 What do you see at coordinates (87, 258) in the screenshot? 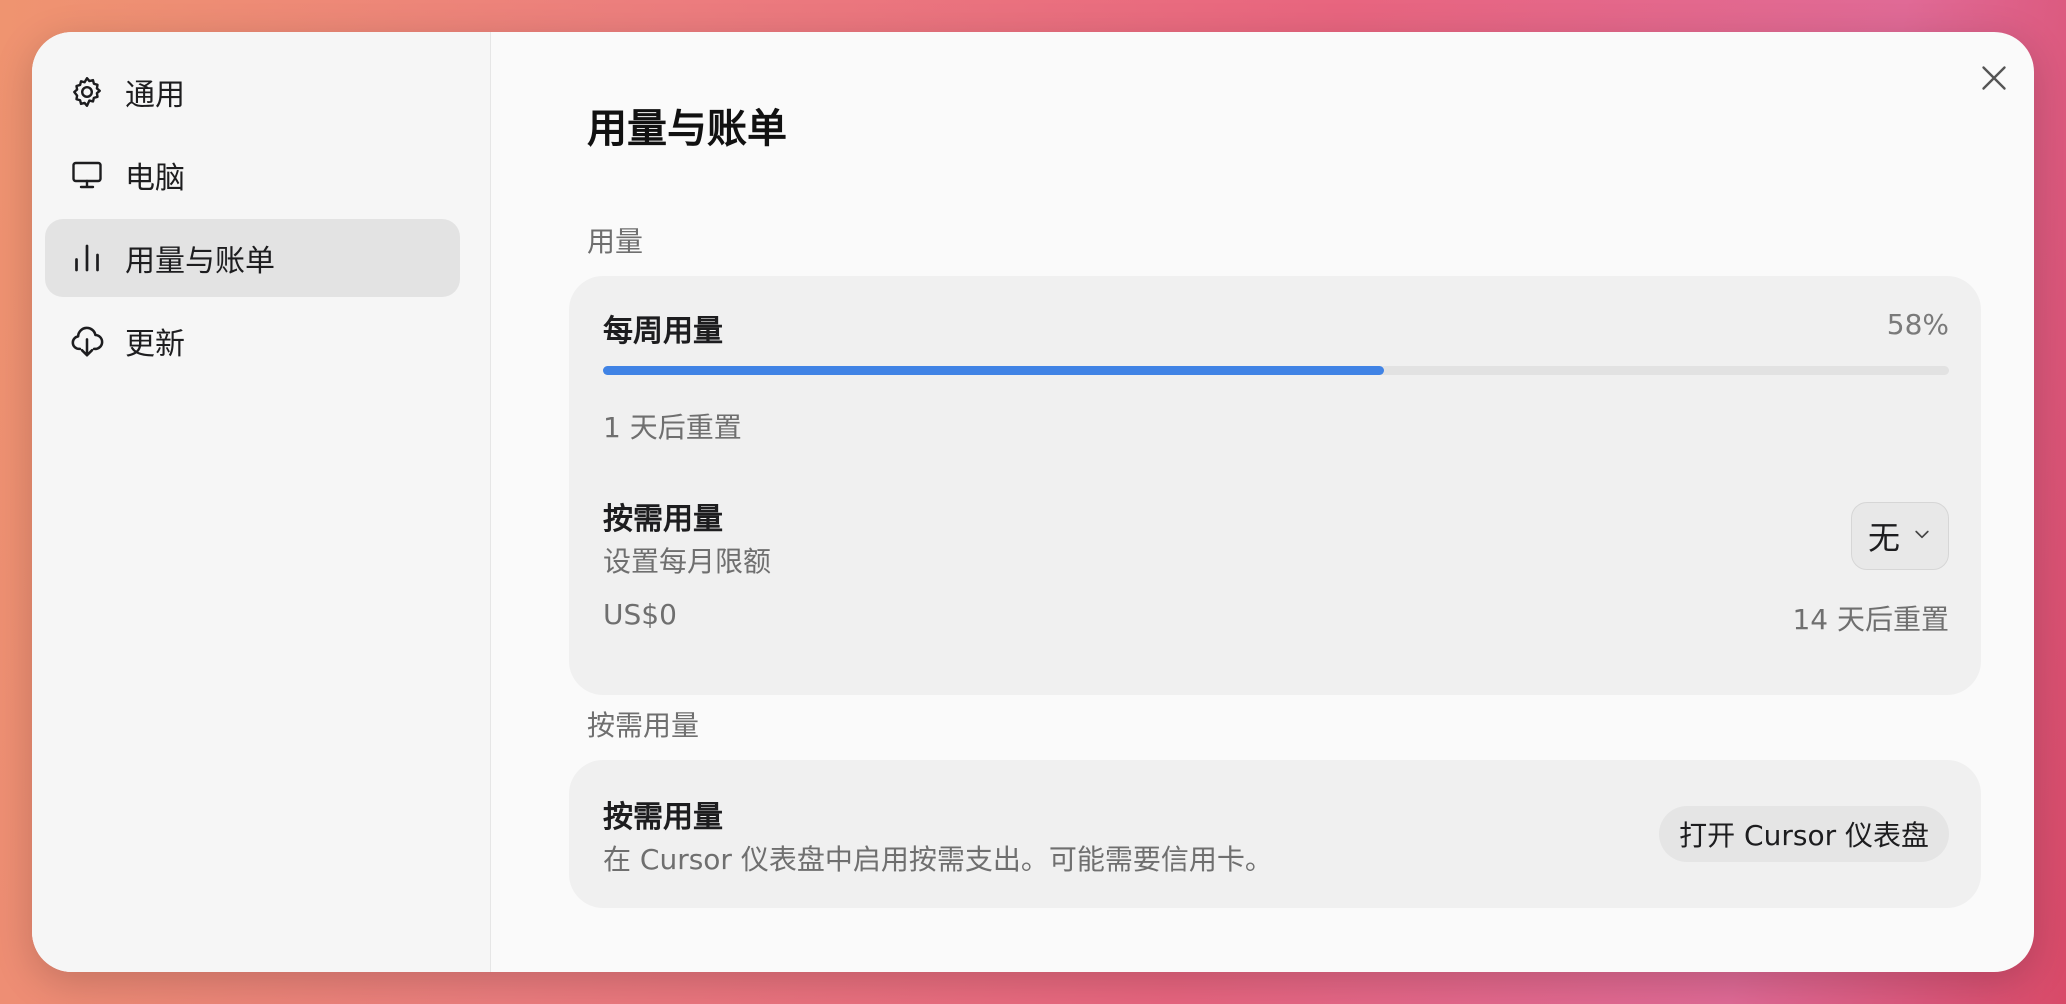
I see `bar-chart-icon` at bounding box center [87, 258].